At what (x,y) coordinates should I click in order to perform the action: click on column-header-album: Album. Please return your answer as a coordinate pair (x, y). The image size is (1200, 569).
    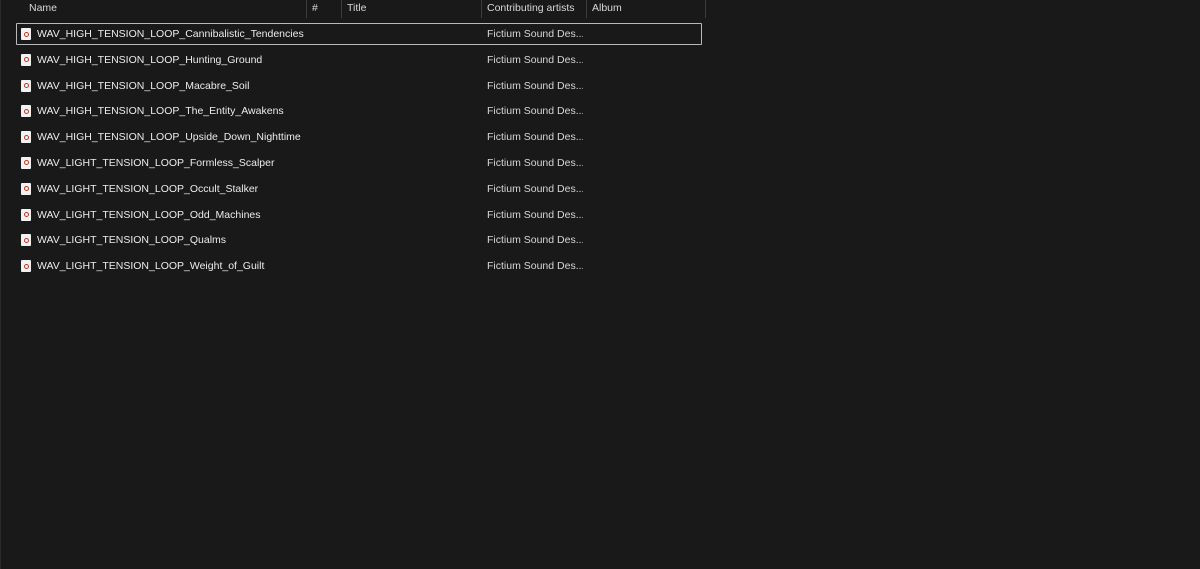
    Looking at the image, I should click on (607, 9).